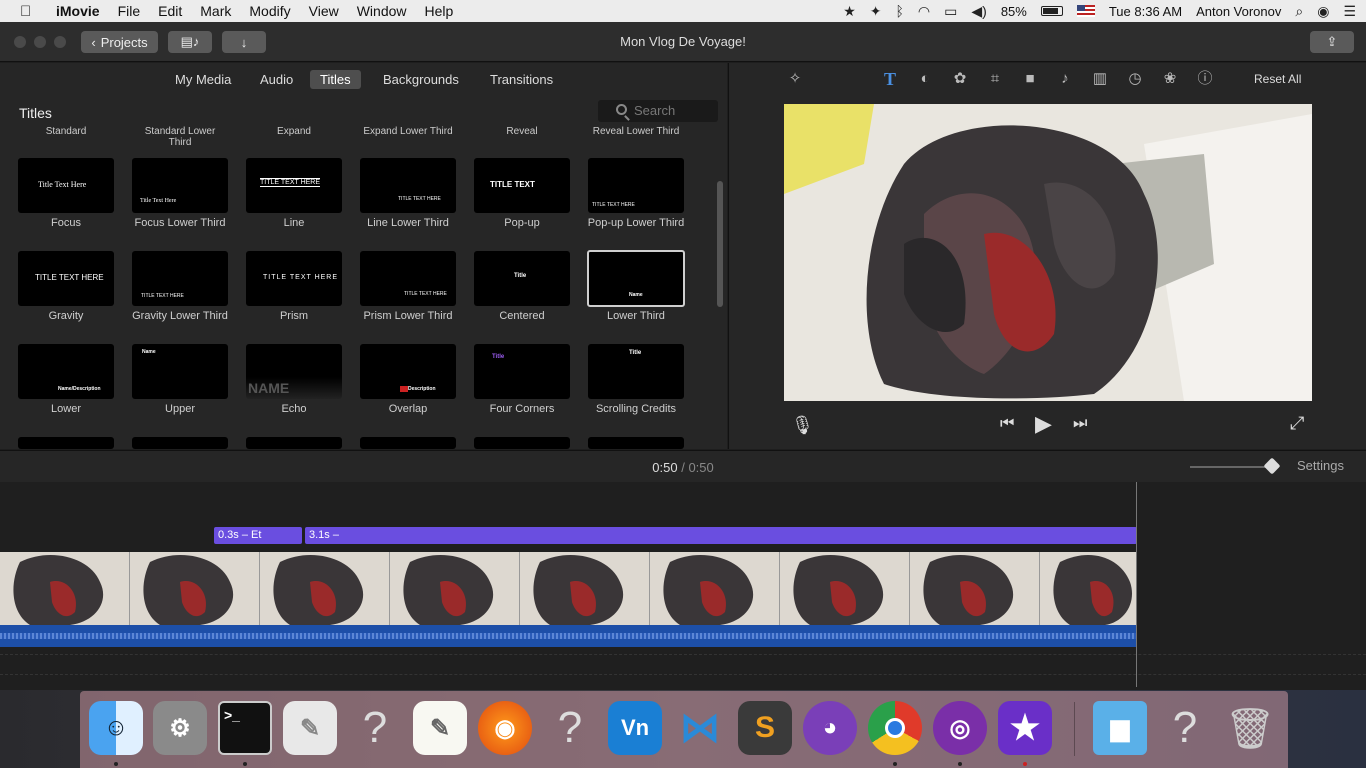  What do you see at coordinates (635, 728) in the screenshot?
I see `vnc-viewer-icon: Vn` at bounding box center [635, 728].